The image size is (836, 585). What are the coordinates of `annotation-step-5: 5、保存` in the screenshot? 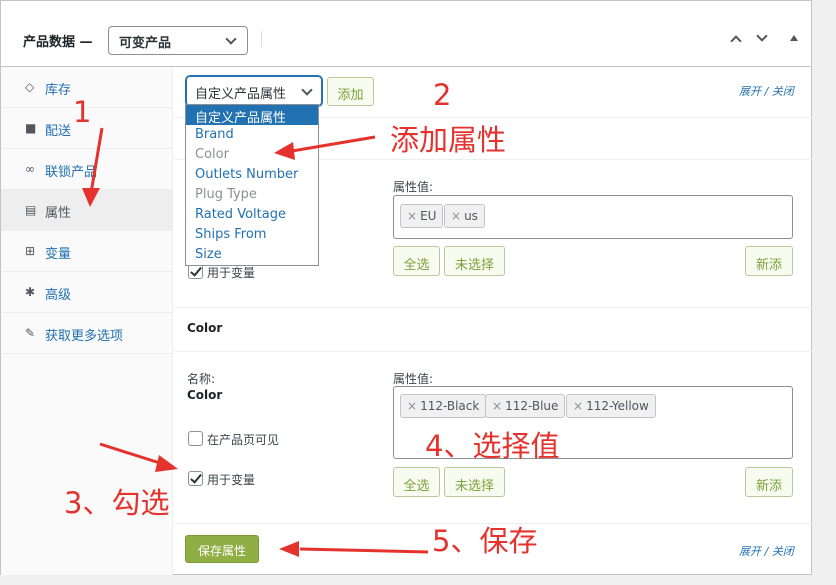 It's located at (485, 541).